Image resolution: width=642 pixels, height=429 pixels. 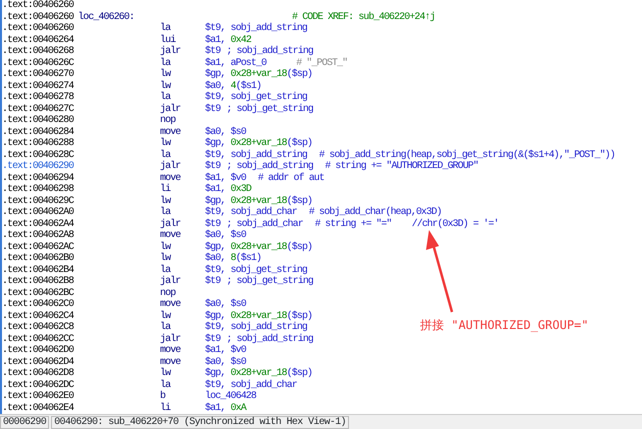 I want to click on address-label: .text:004062B0, so click(x=40, y=258).